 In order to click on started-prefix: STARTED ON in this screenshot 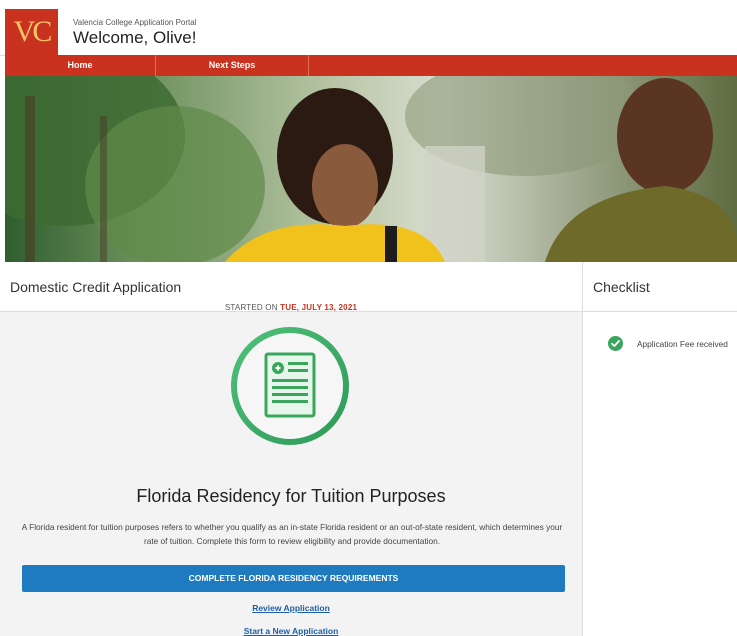, I will do `click(251, 307)`.